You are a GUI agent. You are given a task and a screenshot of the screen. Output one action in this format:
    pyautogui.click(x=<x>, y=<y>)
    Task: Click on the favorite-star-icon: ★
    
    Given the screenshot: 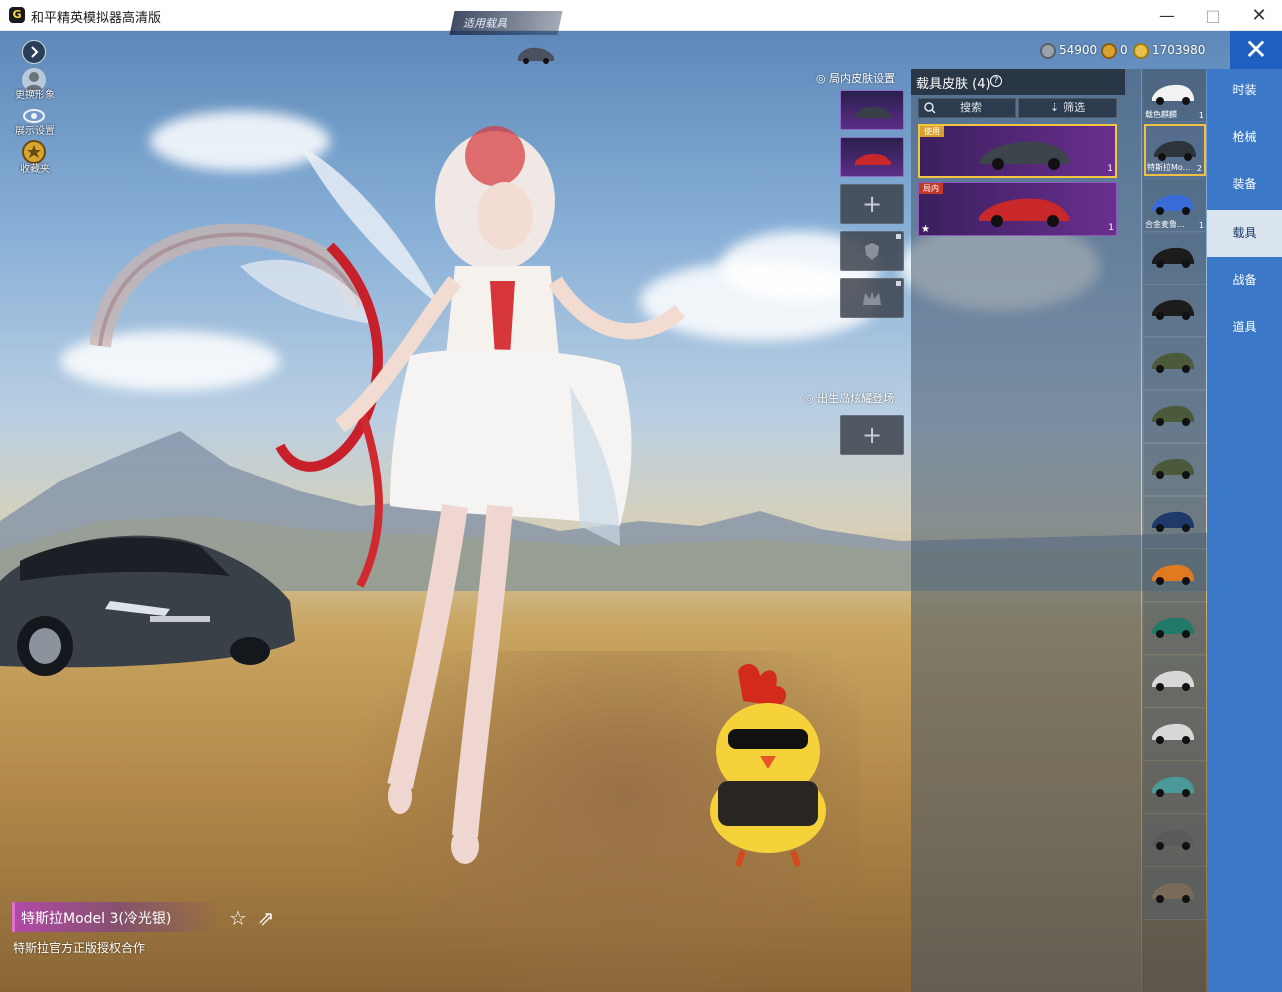 What is the action you would take?
    pyautogui.click(x=925, y=229)
    